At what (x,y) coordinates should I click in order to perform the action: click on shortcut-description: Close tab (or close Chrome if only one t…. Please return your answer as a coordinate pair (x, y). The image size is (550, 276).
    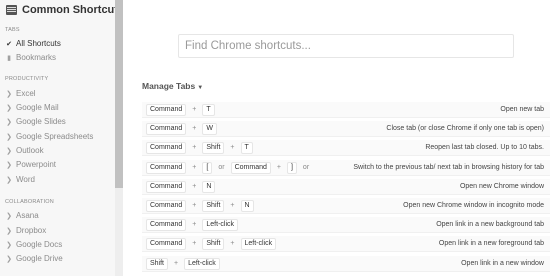
    Looking at the image, I should click on (465, 128).